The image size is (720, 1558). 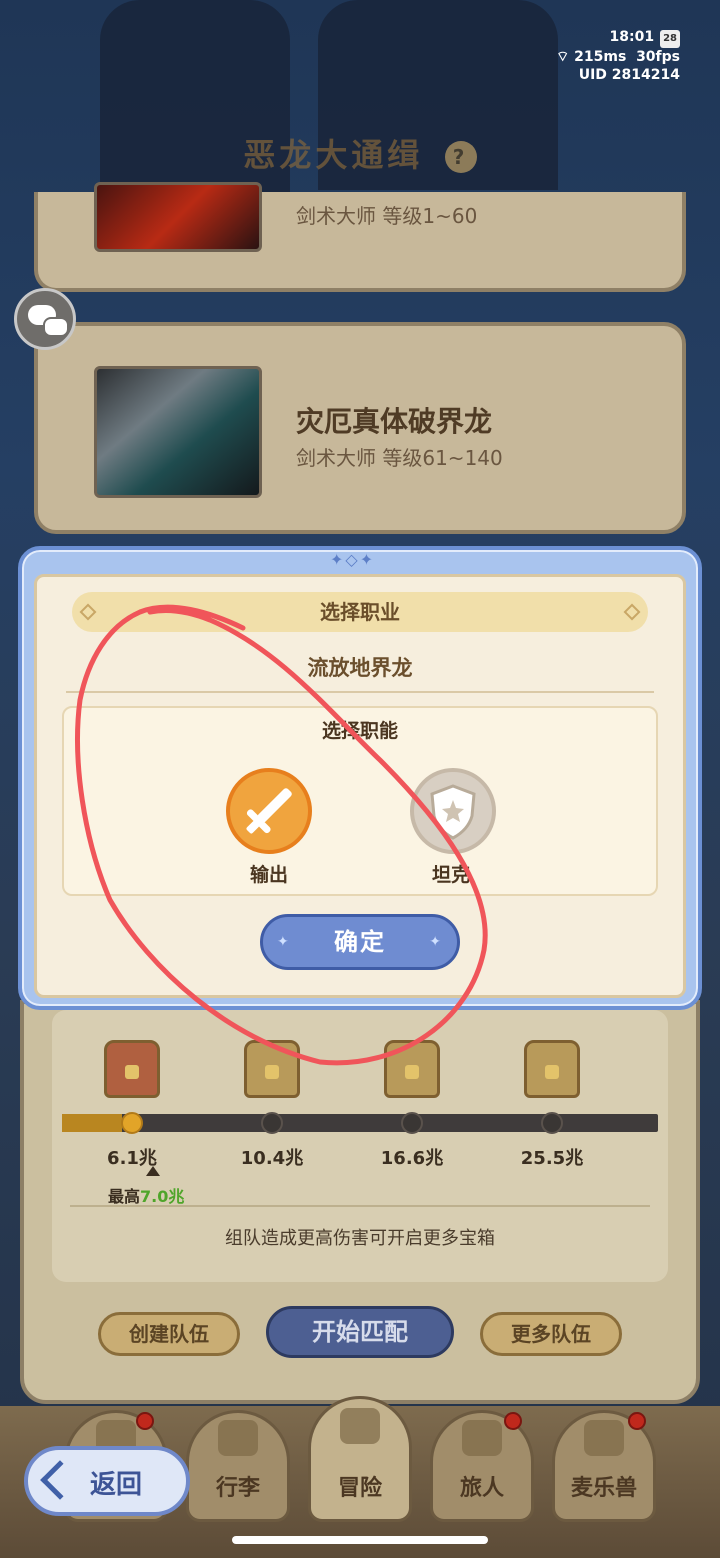 What do you see at coordinates (153, 1171) in the screenshot?
I see `best-marker-icon` at bounding box center [153, 1171].